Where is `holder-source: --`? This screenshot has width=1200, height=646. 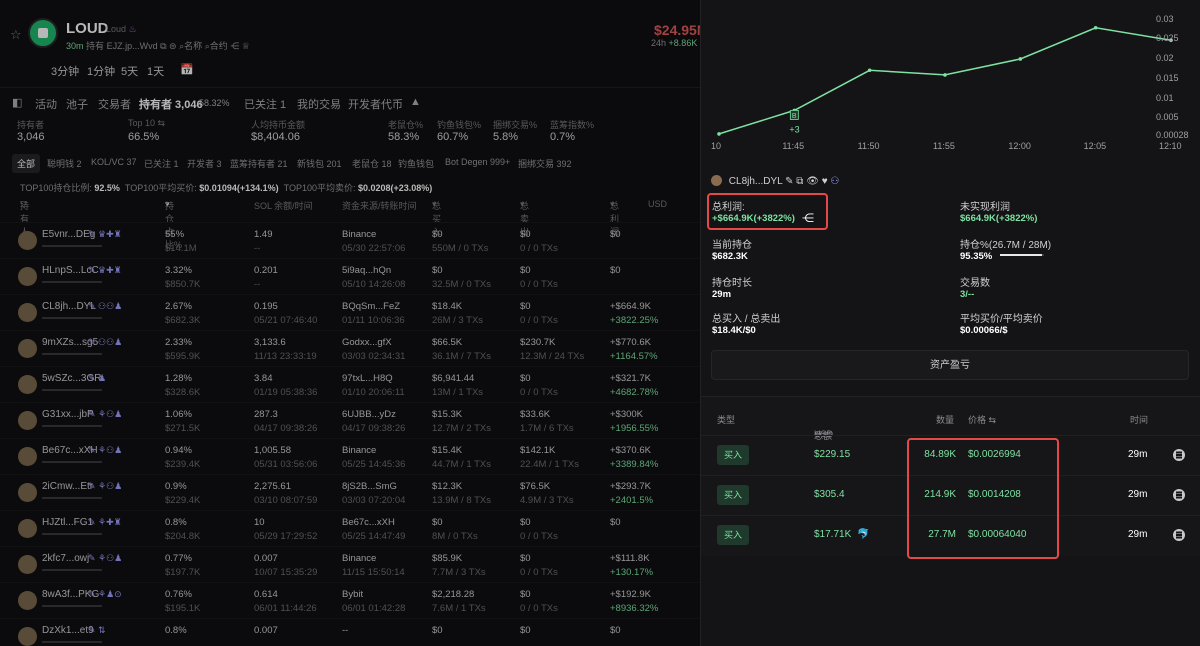 holder-source: -- is located at coordinates (345, 630).